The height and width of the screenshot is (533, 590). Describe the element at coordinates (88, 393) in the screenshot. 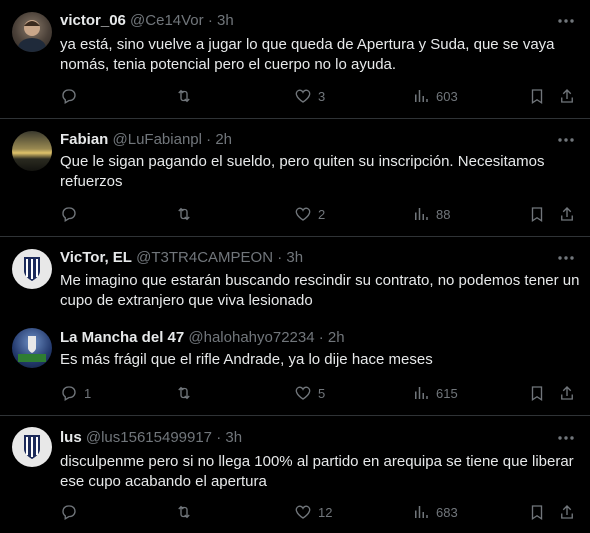

I see `reply-count: 1` at that location.